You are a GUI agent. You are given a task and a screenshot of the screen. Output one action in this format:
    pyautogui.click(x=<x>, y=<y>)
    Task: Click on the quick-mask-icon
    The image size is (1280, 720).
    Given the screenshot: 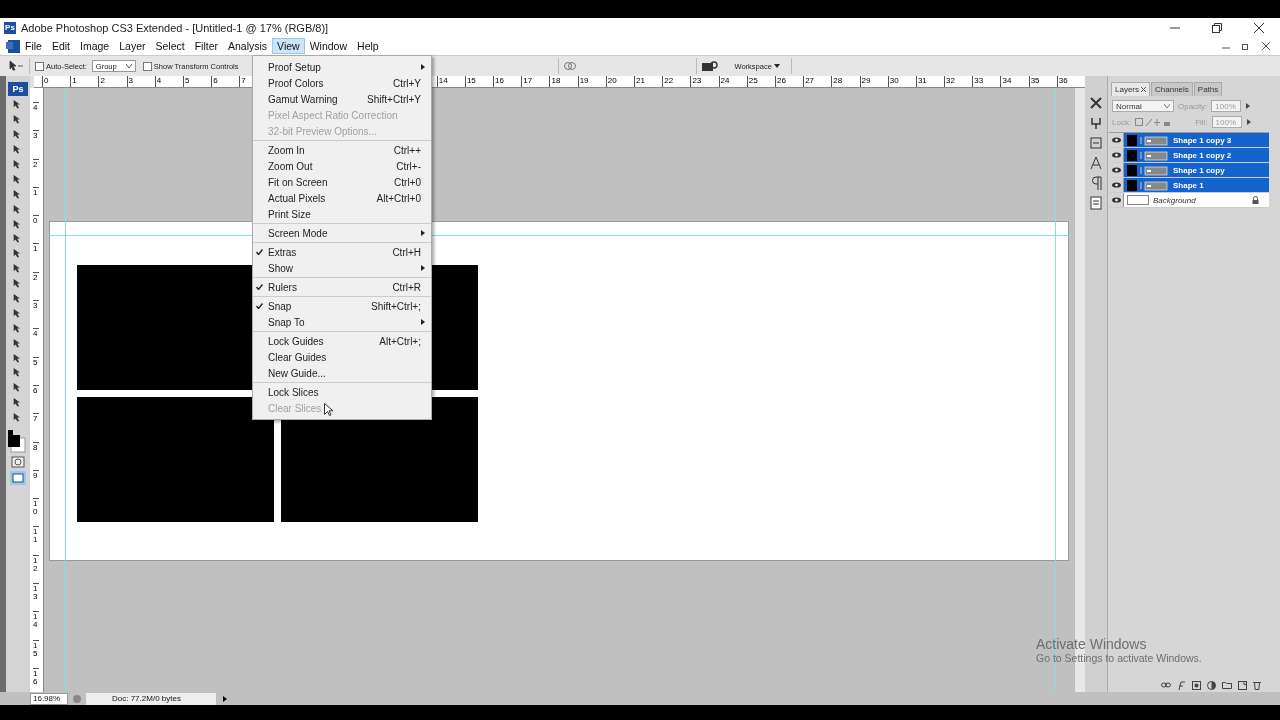 What is the action you would take?
    pyautogui.click(x=18, y=462)
    